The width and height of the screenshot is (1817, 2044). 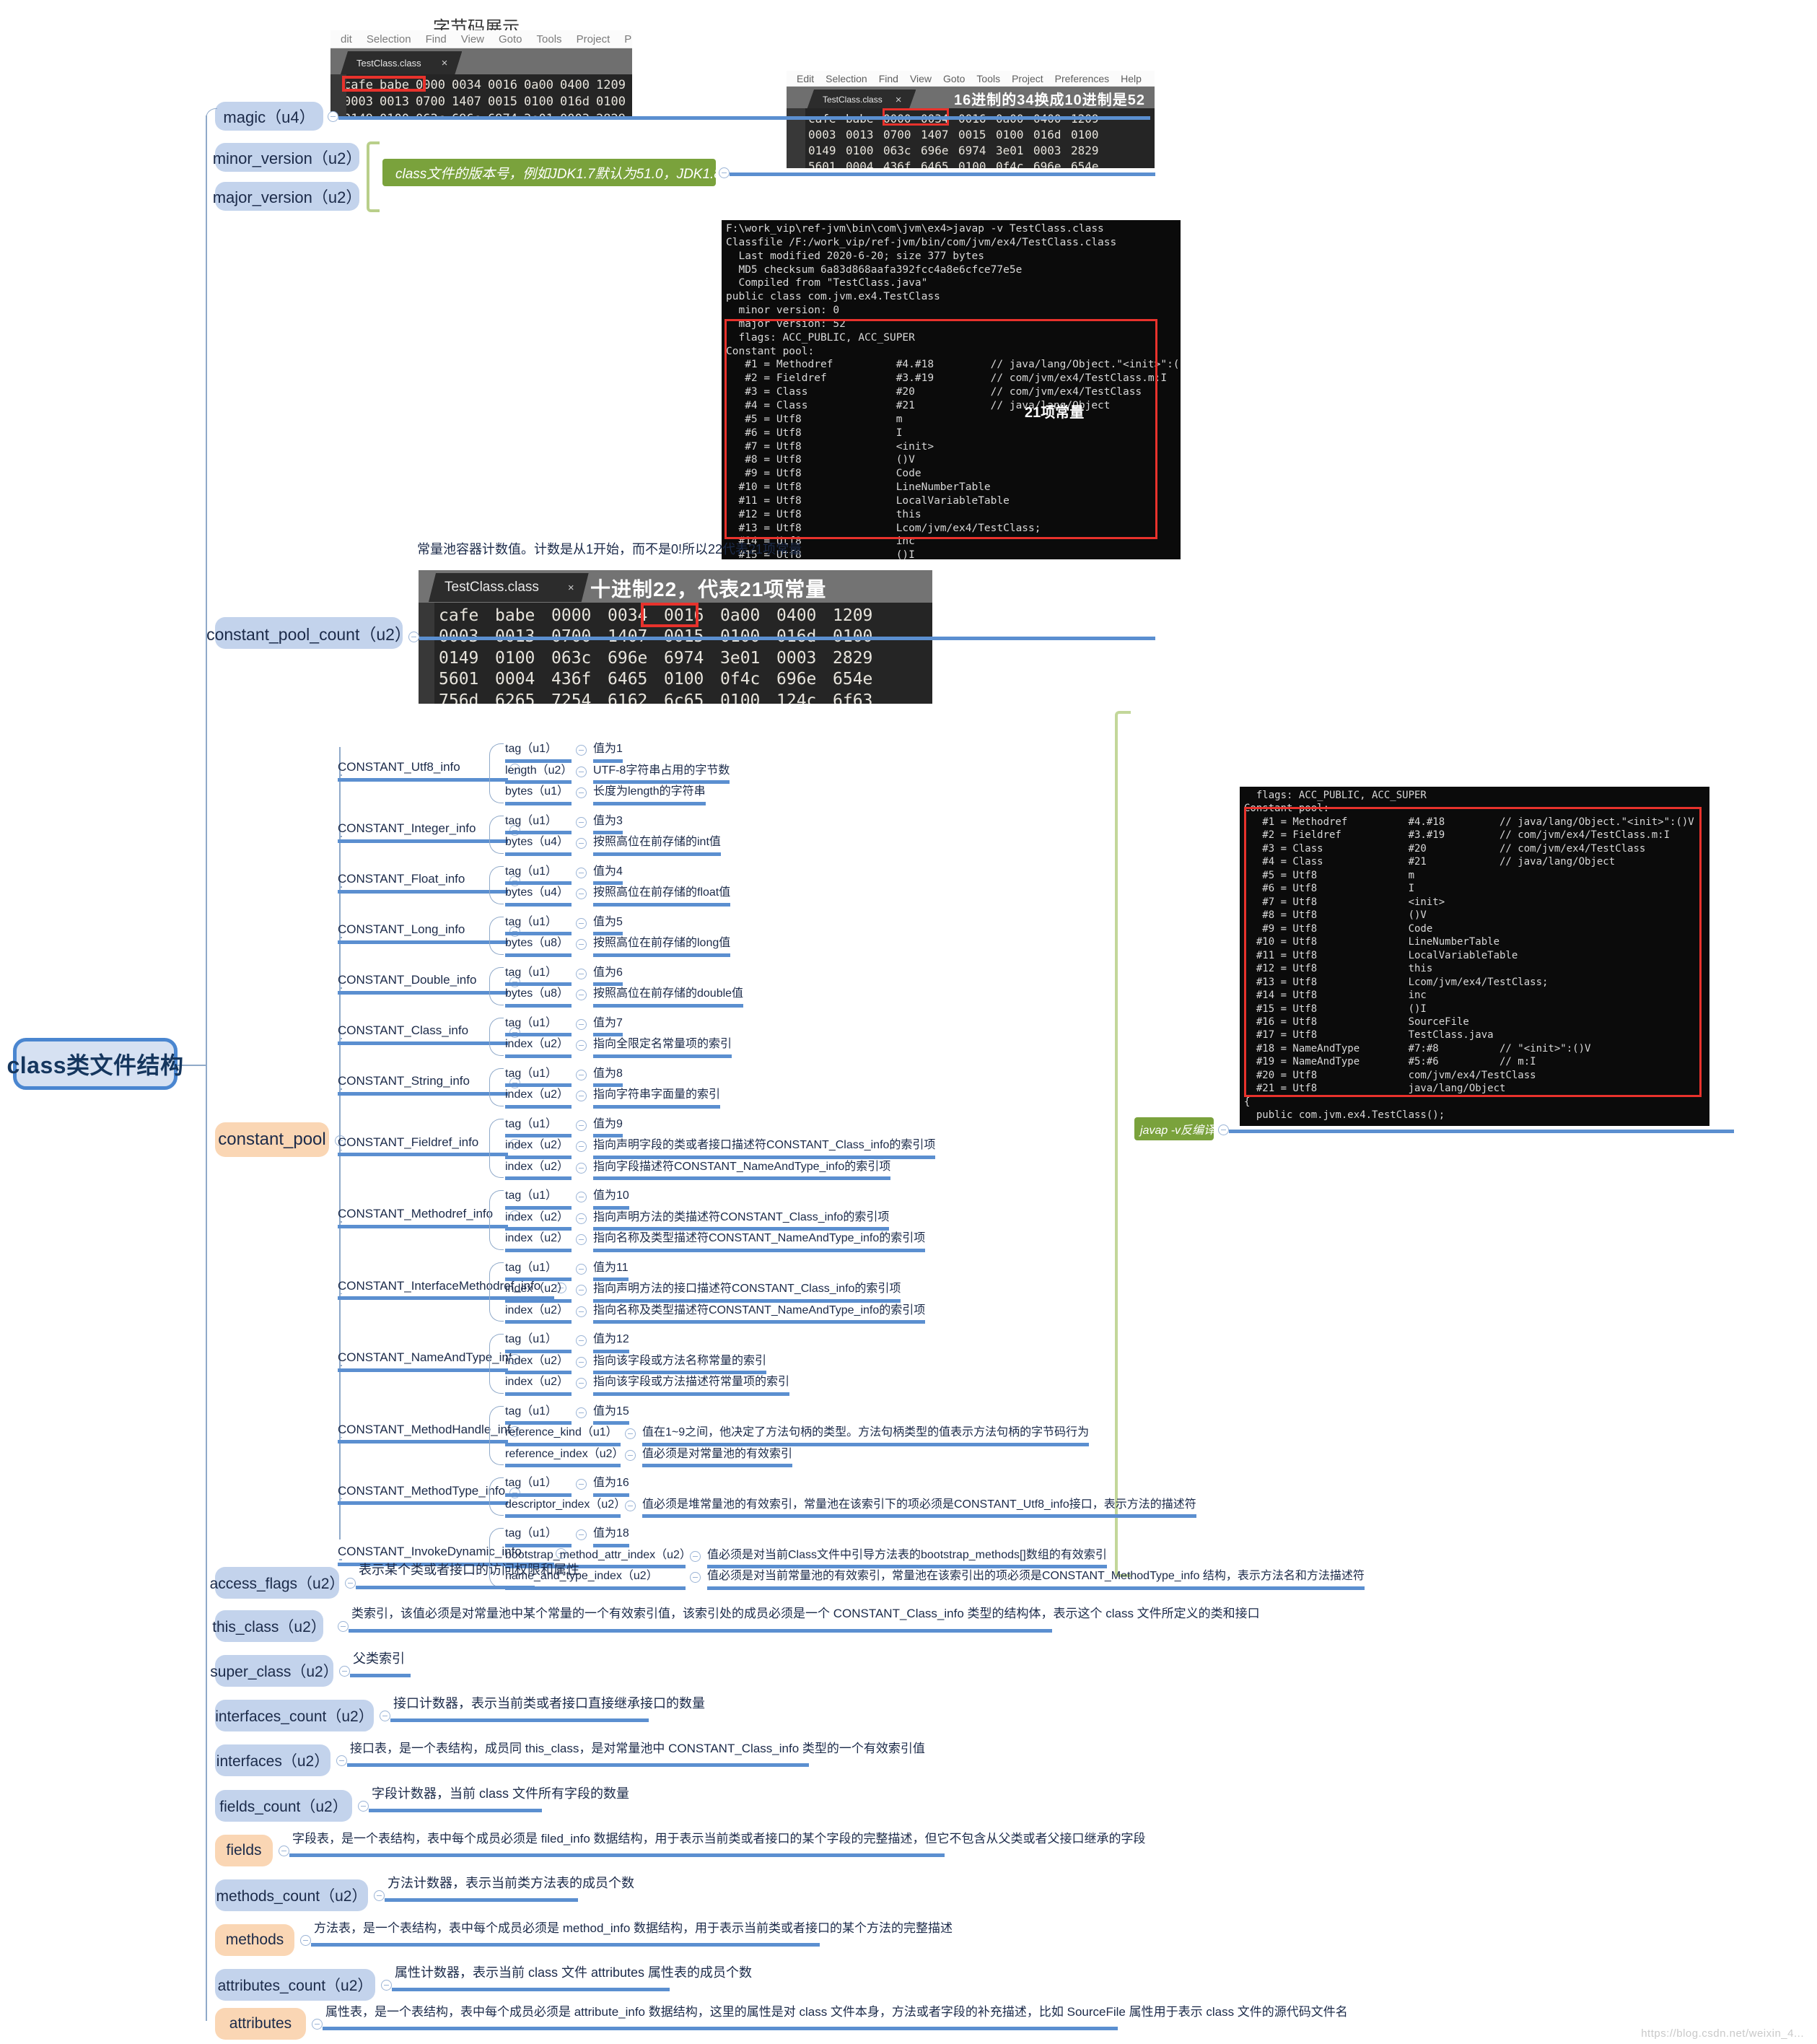 What do you see at coordinates (254, 1940) in the screenshot?
I see `node-methods: methods` at bounding box center [254, 1940].